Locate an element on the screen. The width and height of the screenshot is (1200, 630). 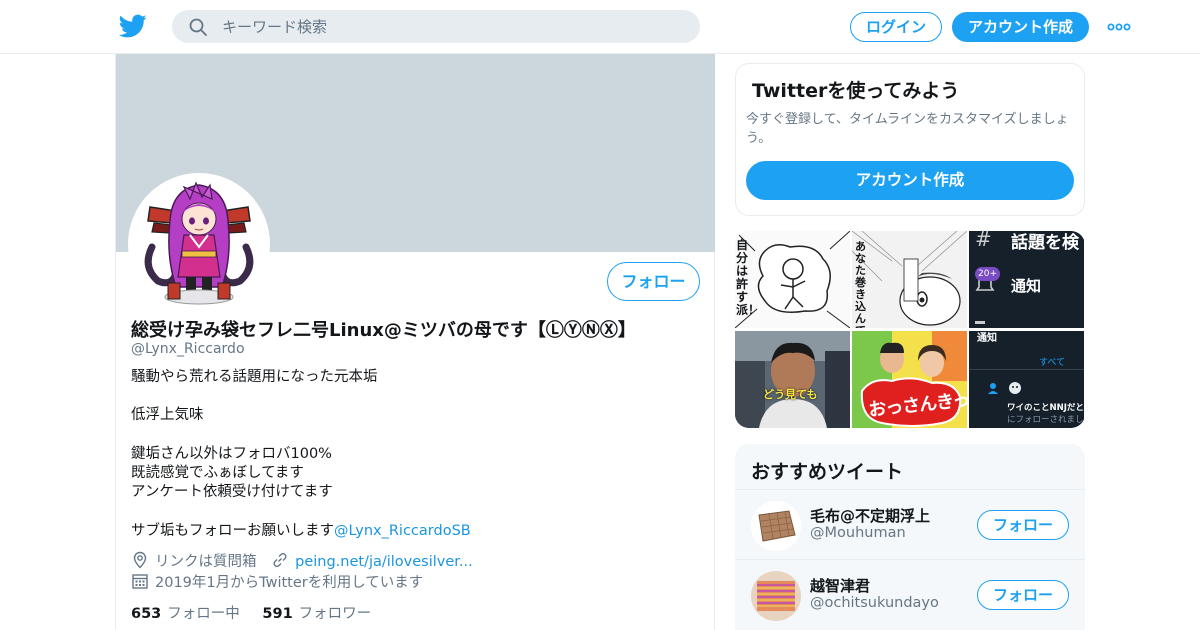
bio-line: 騒動やら荒れる話題用になった元本垢 is located at coordinates (254, 377).